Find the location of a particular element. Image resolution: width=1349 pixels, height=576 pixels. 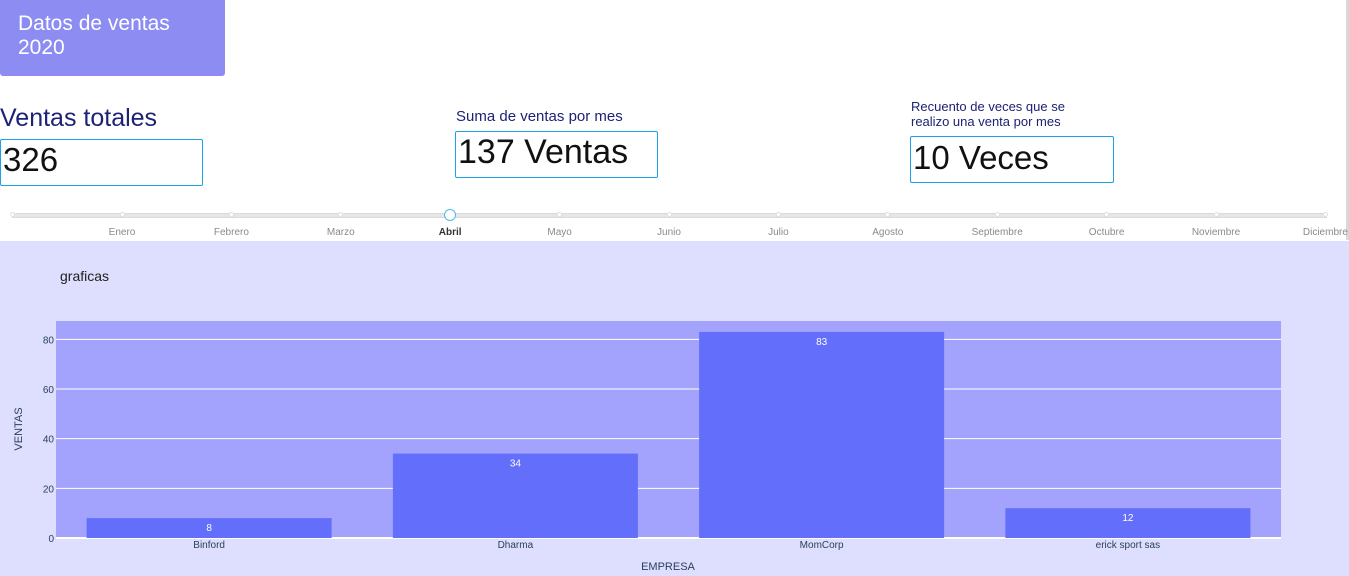

x-tick-label: Dharma is located at coordinates (516, 545).